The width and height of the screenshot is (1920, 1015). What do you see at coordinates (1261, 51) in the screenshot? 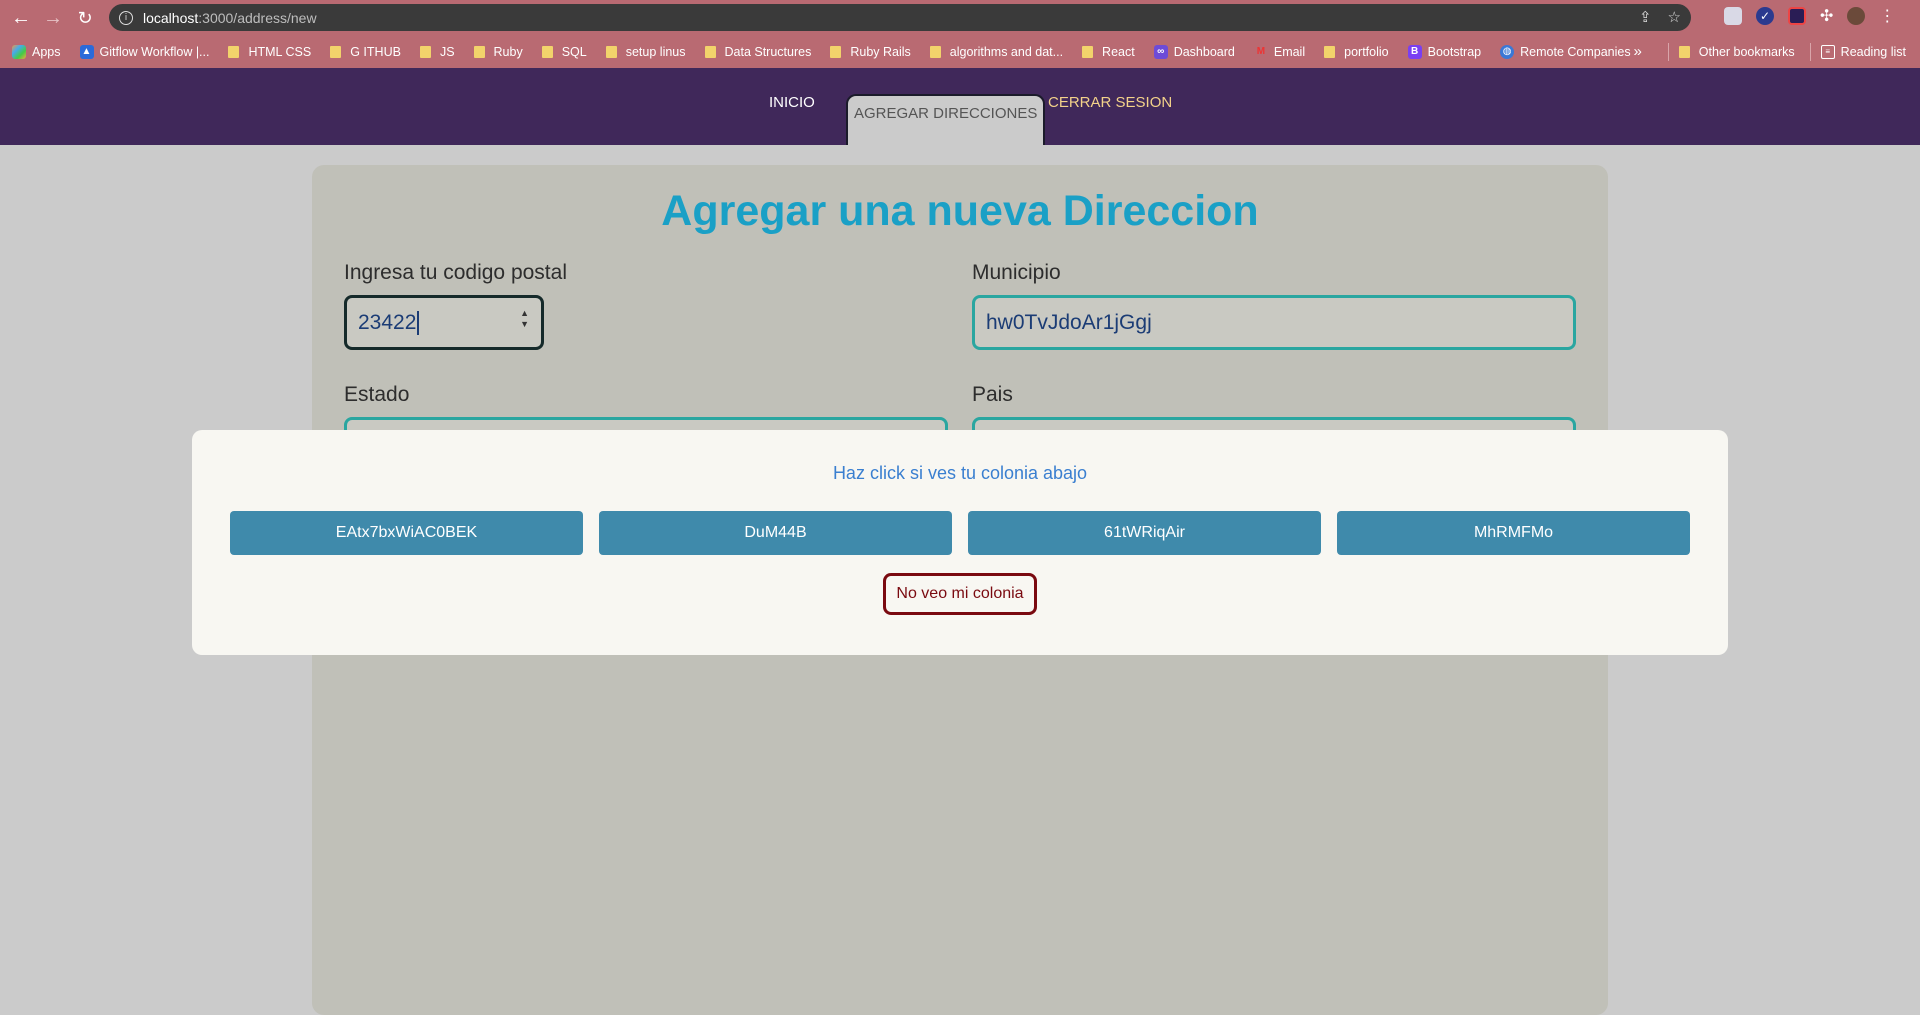
I see `gmail-icon: M` at bounding box center [1261, 51].